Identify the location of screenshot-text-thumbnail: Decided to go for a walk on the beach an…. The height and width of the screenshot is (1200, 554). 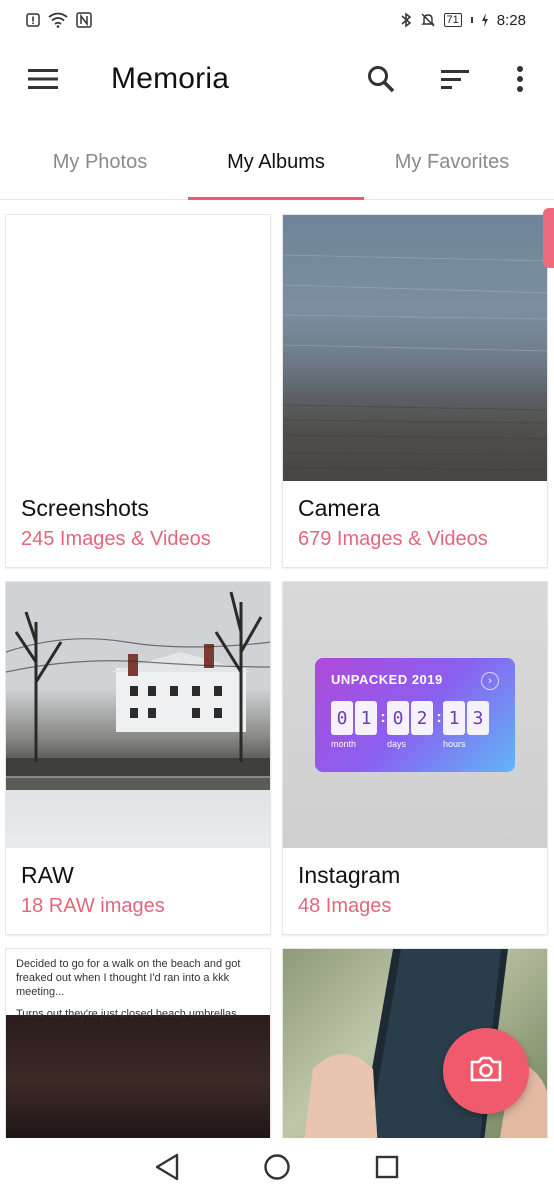
(138, 984).